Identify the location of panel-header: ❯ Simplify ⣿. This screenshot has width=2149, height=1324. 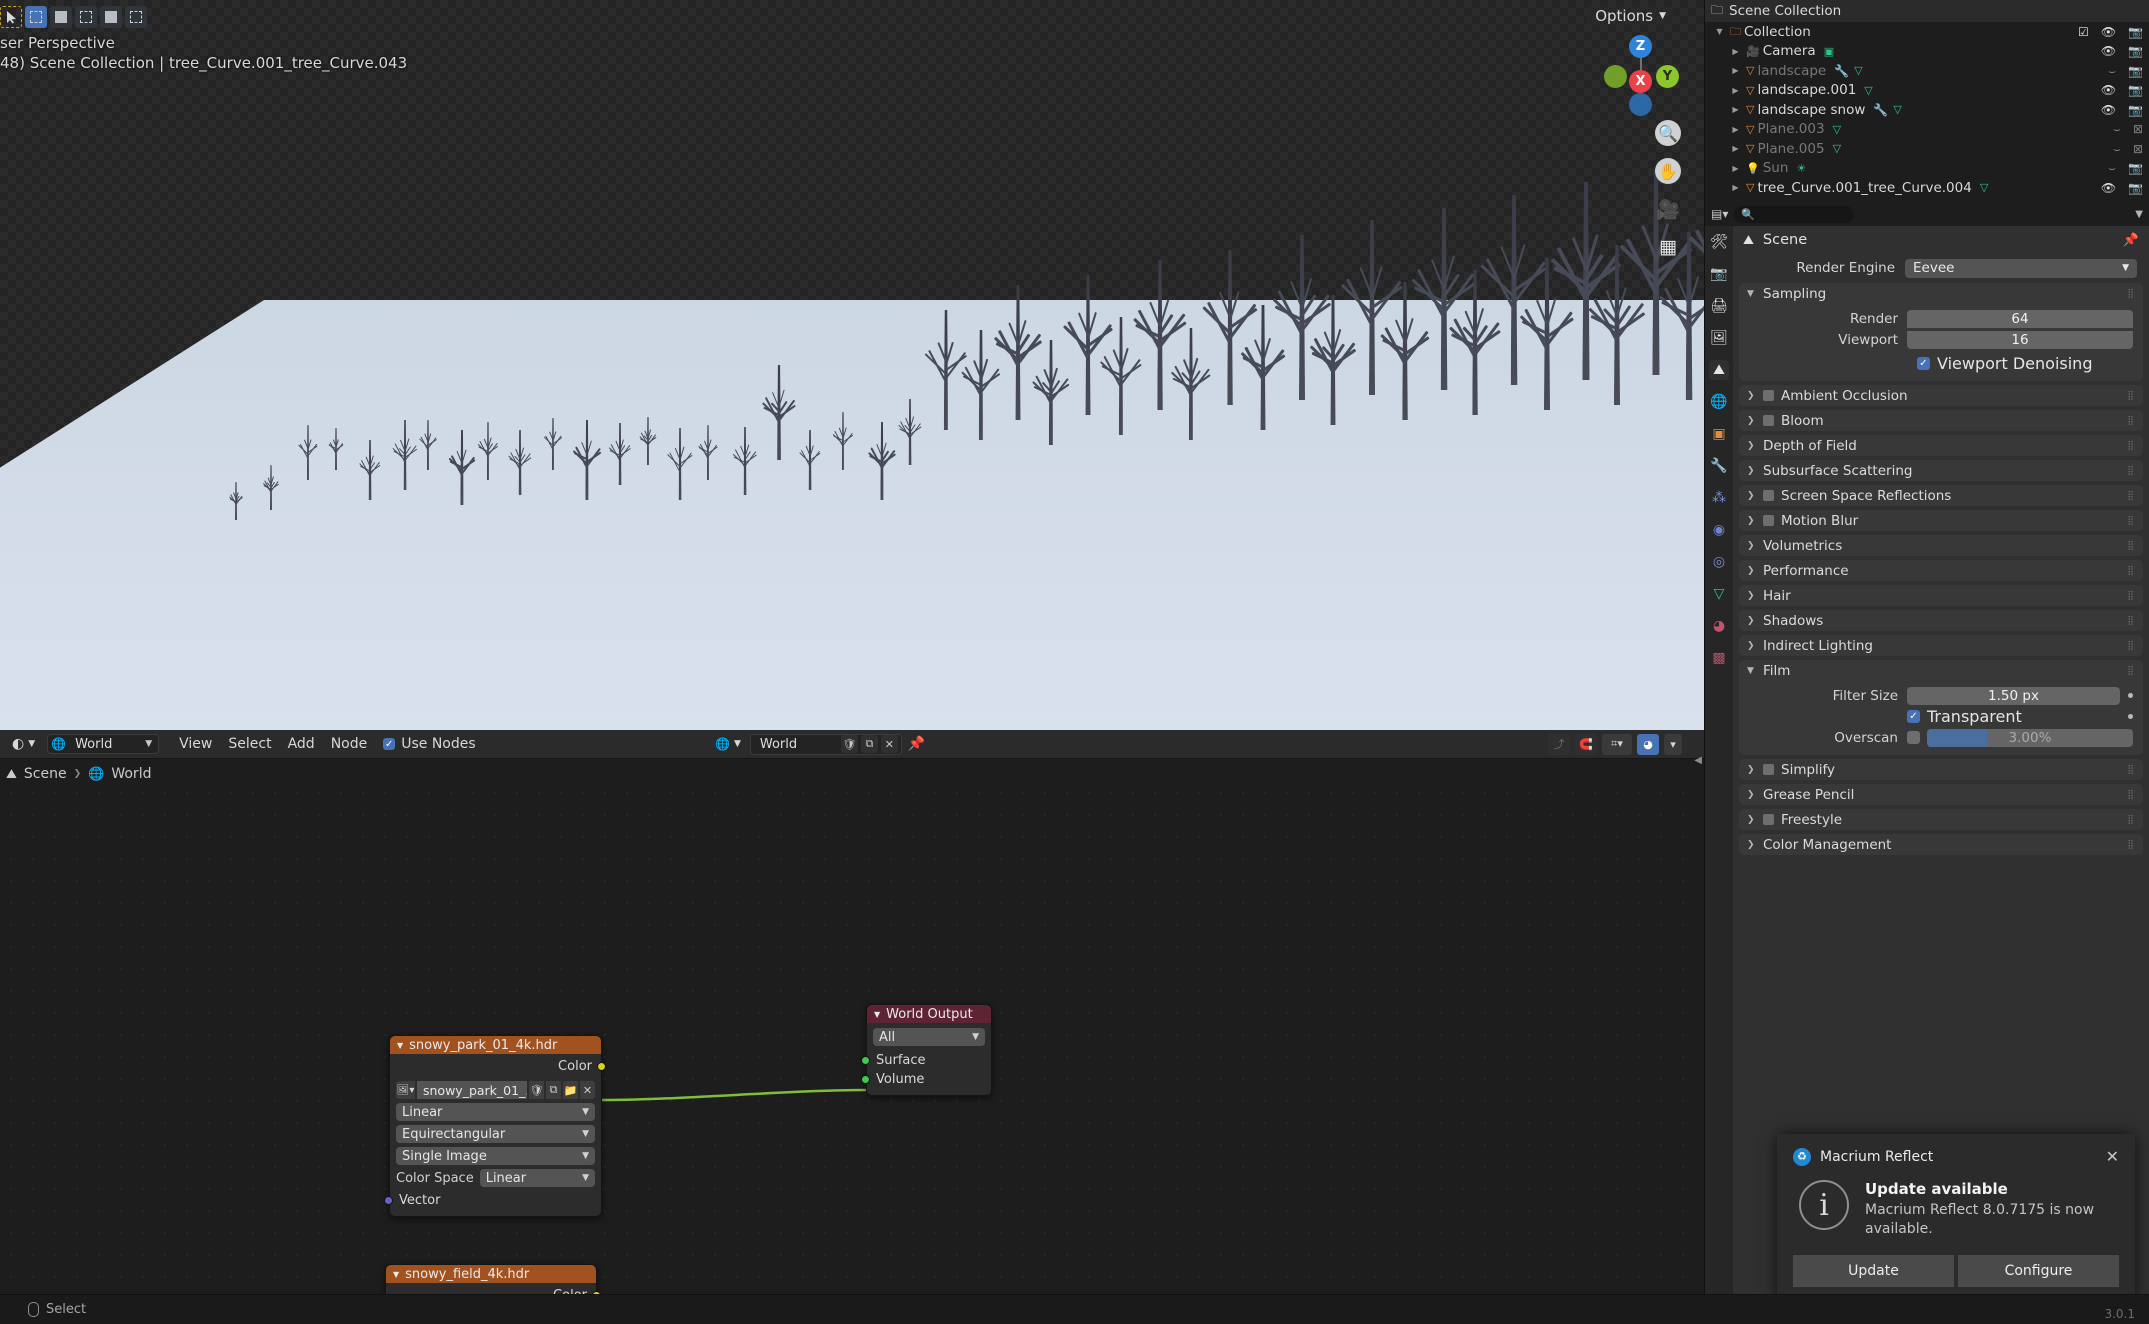
(1941, 769).